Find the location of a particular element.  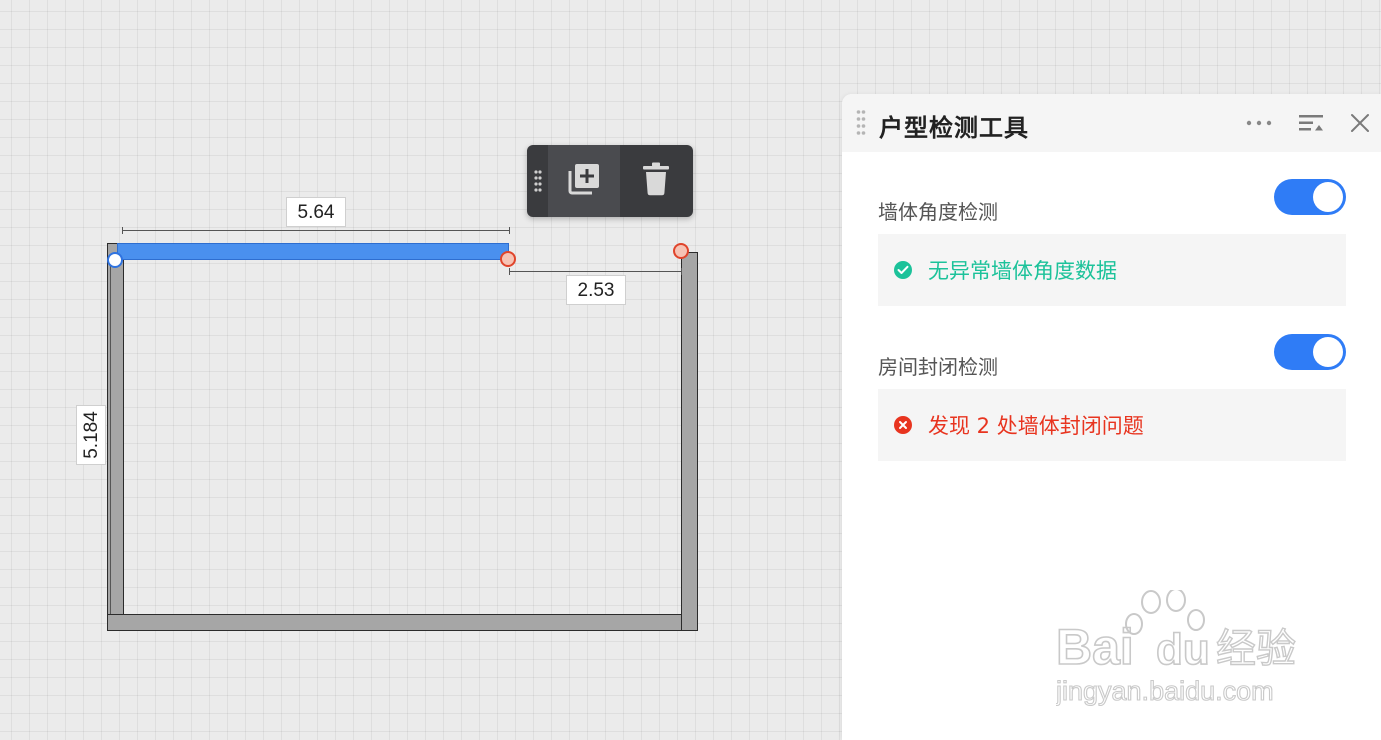

room-closure-result: 发现 2 处墙体封闭问题 is located at coordinates (1112, 425).